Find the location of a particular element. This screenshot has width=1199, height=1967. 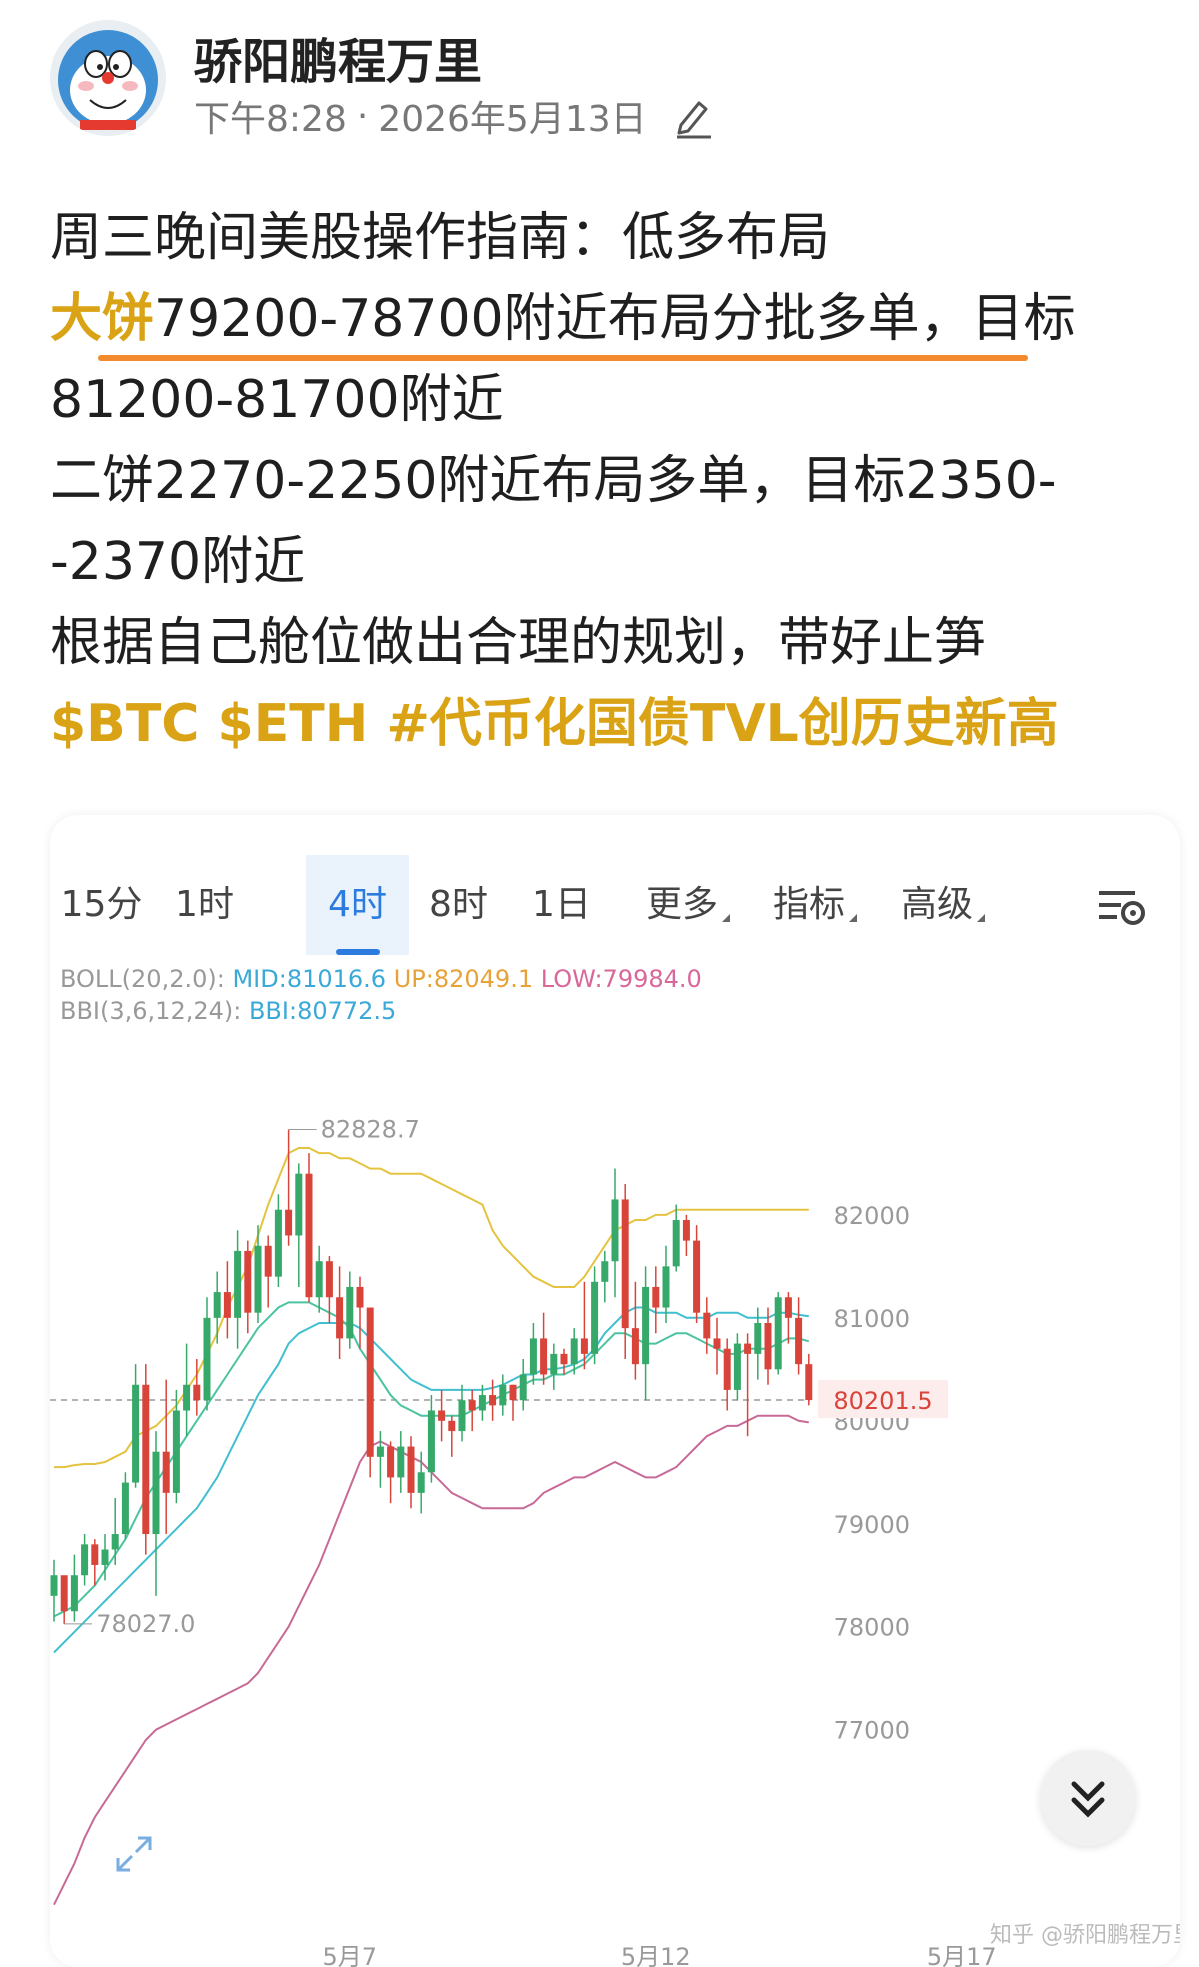

double-chevron-down-icon is located at coordinates (1088, 1799).